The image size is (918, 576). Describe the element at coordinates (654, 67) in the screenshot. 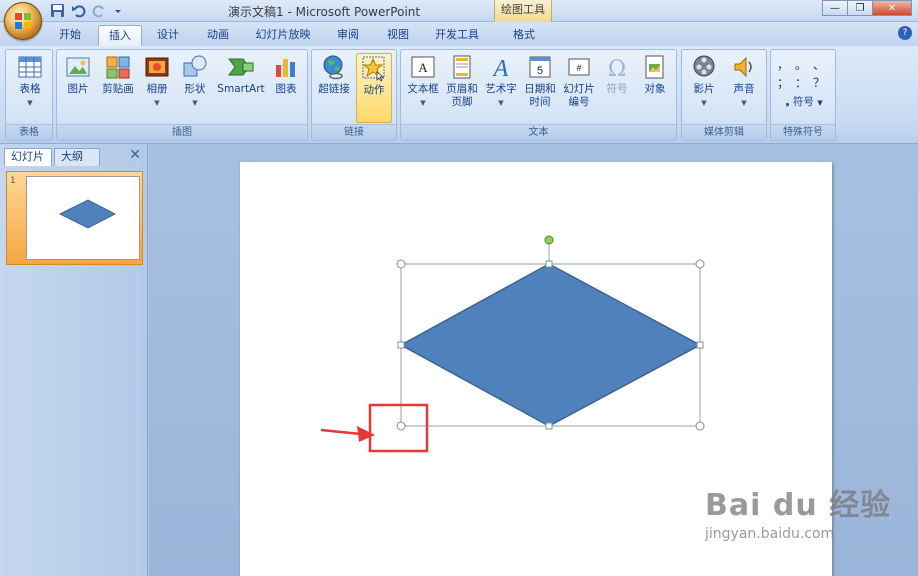

I see `object-icon` at that location.